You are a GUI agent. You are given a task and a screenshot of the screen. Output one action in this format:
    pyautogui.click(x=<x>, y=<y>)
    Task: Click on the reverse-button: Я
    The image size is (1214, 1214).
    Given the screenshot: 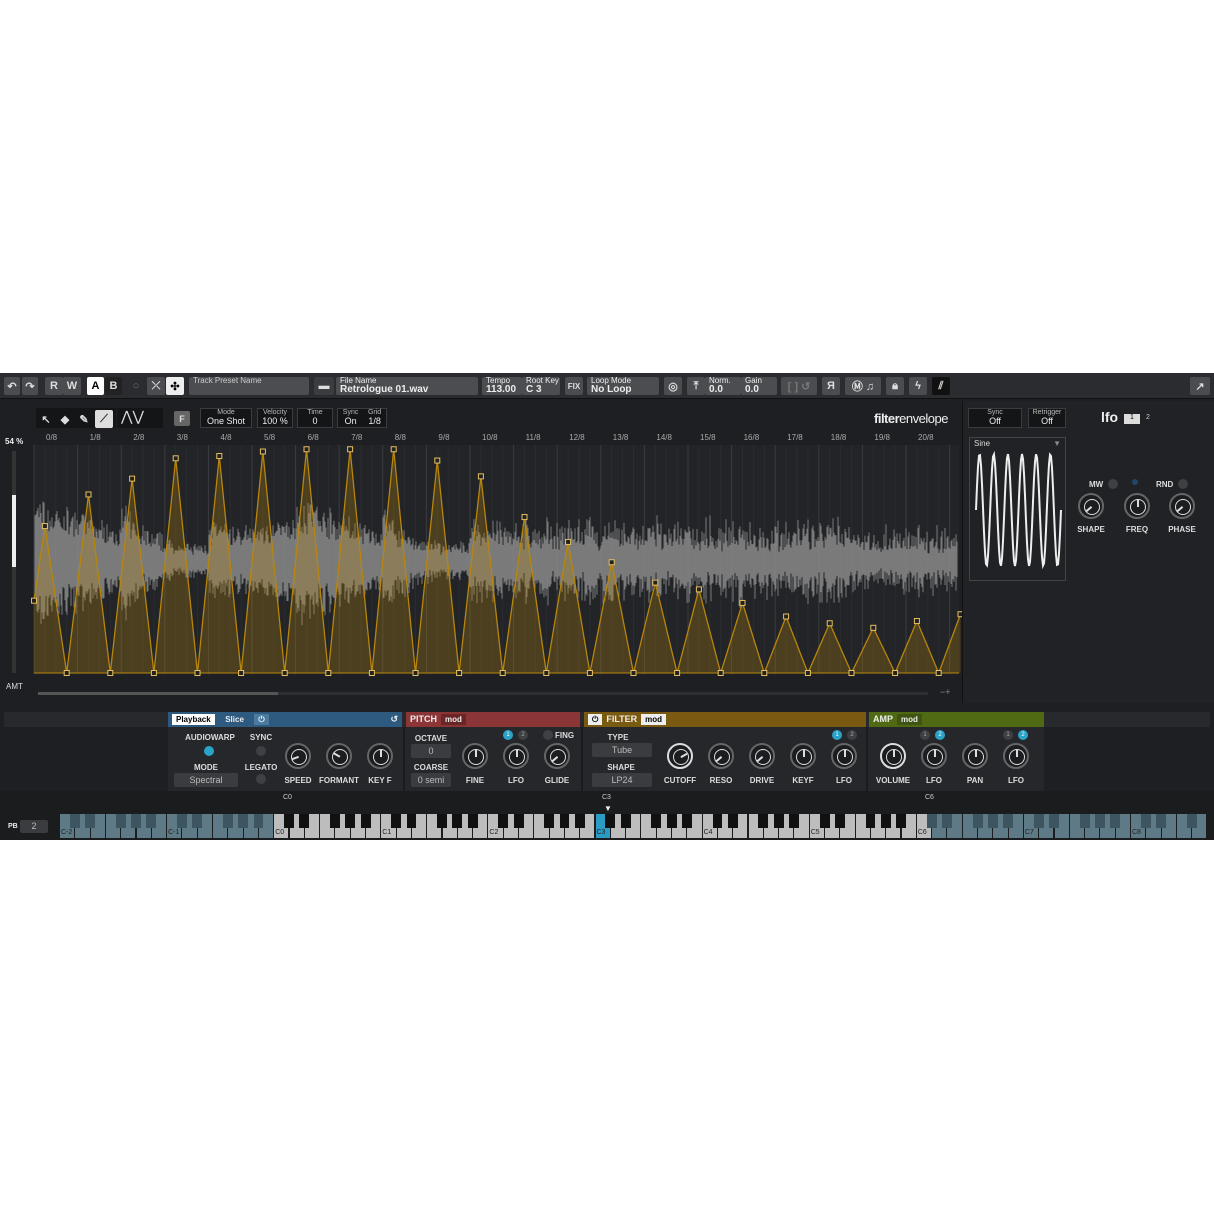 What is the action you would take?
    pyautogui.click(x=831, y=386)
    